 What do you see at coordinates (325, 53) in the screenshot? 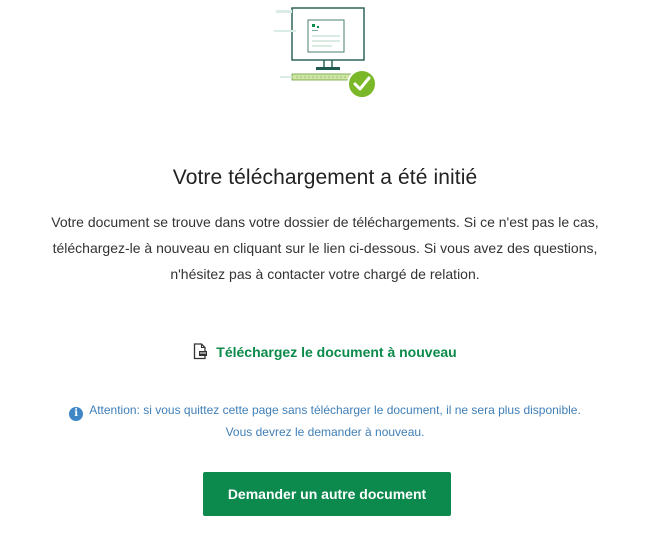
I see `computer-download-complete-illustration` at bounding box center [325, 53].